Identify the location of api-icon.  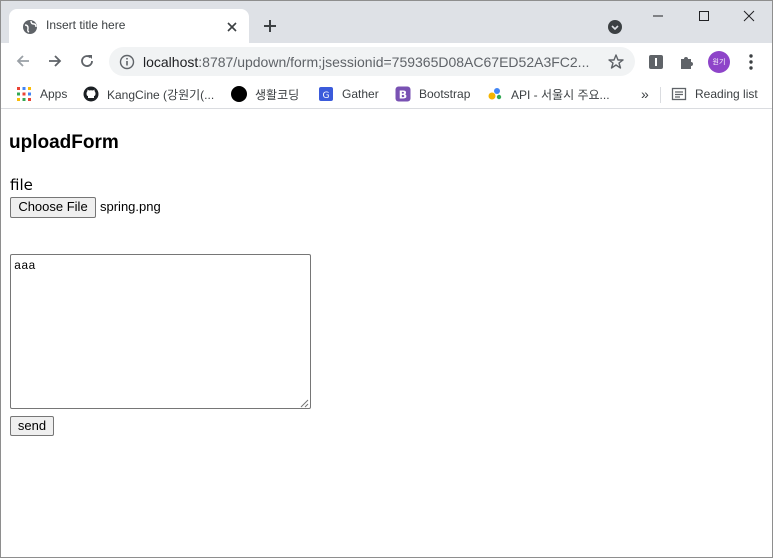
(495, 94).